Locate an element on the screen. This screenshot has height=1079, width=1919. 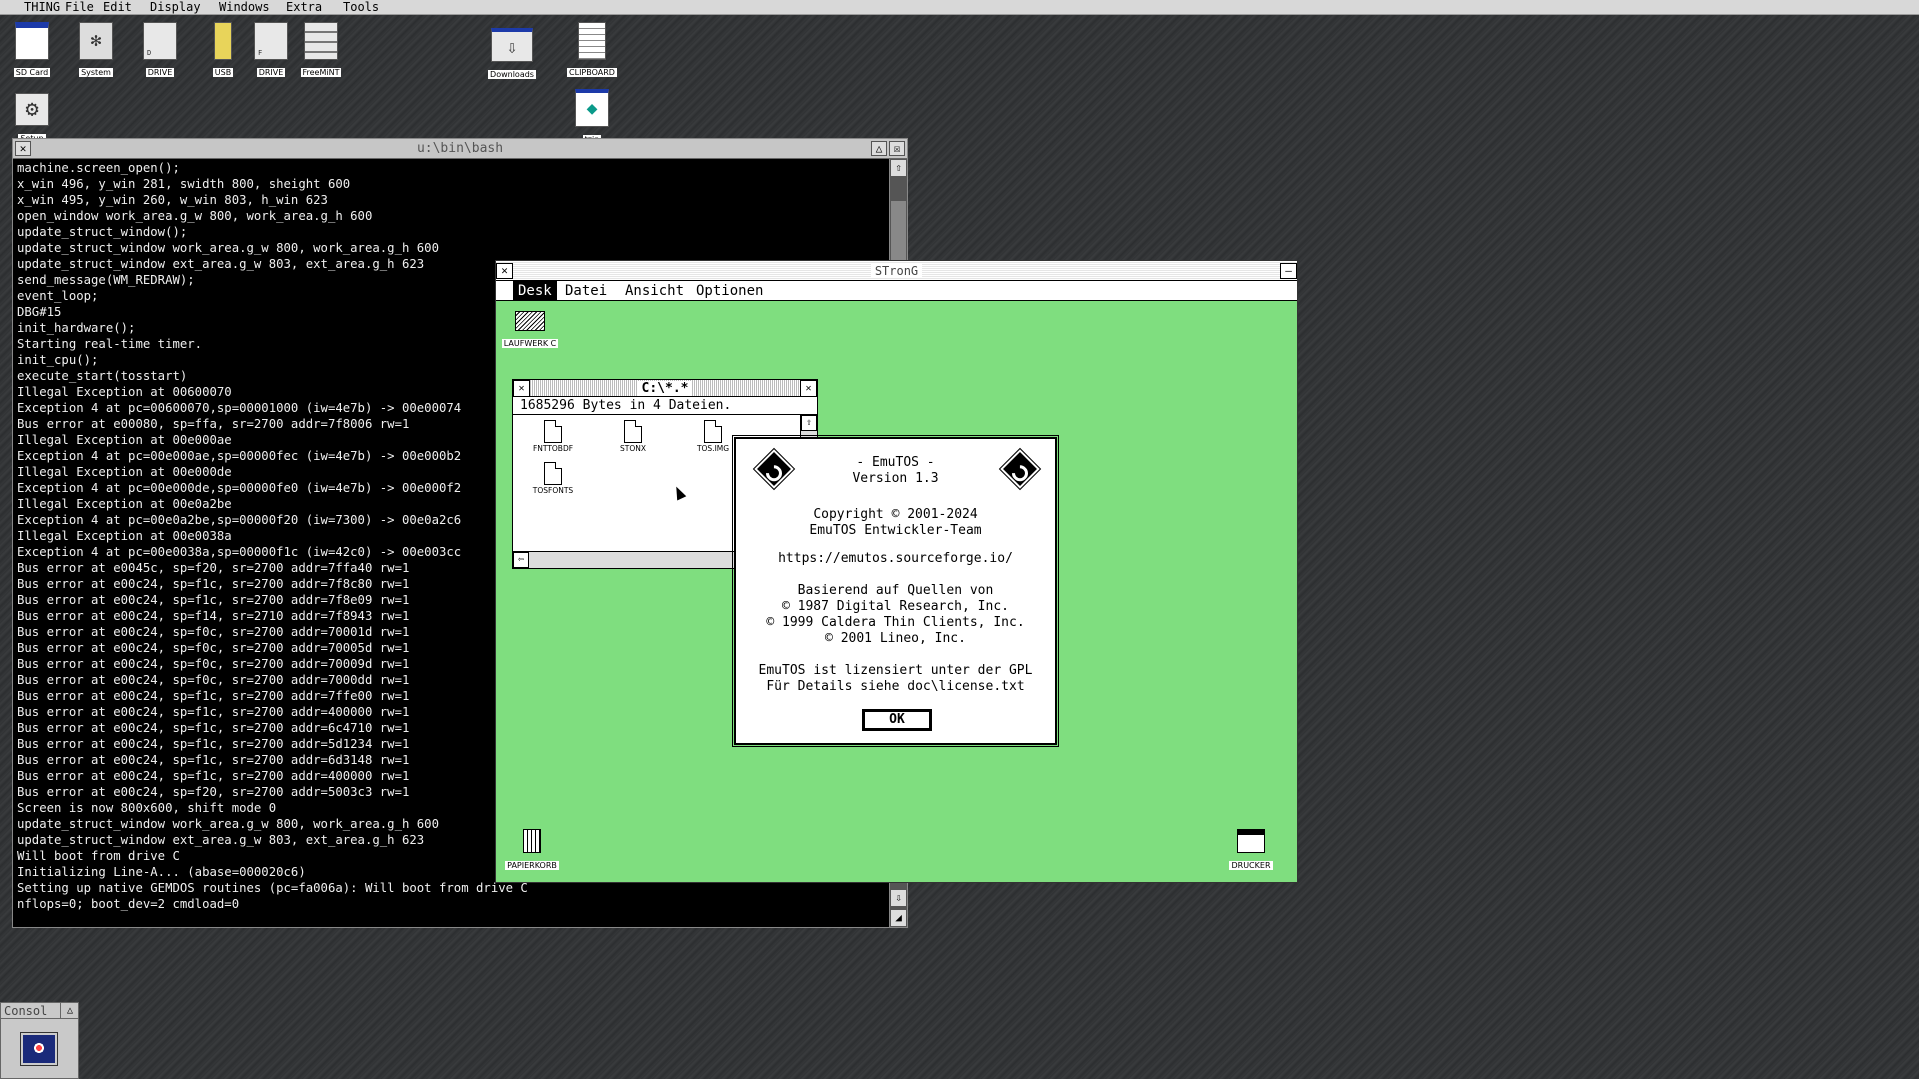
scroll-down-icon: ⇩ is located at coordinates (898, 898).